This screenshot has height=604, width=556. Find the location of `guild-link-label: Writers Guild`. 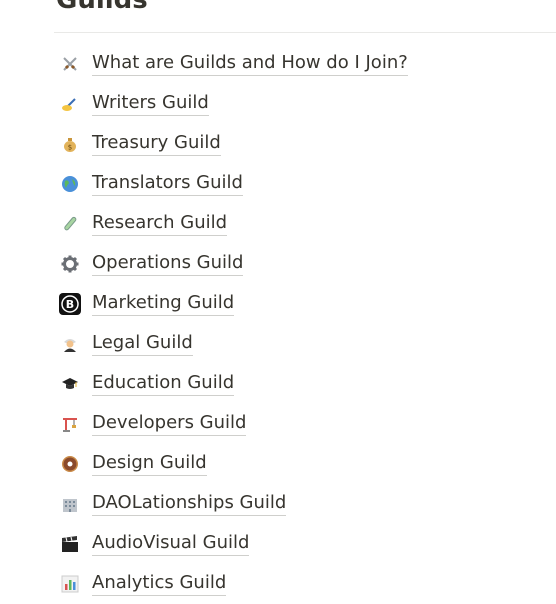

guild-link-label: Writers Guild is located at coordinates (150, 104).